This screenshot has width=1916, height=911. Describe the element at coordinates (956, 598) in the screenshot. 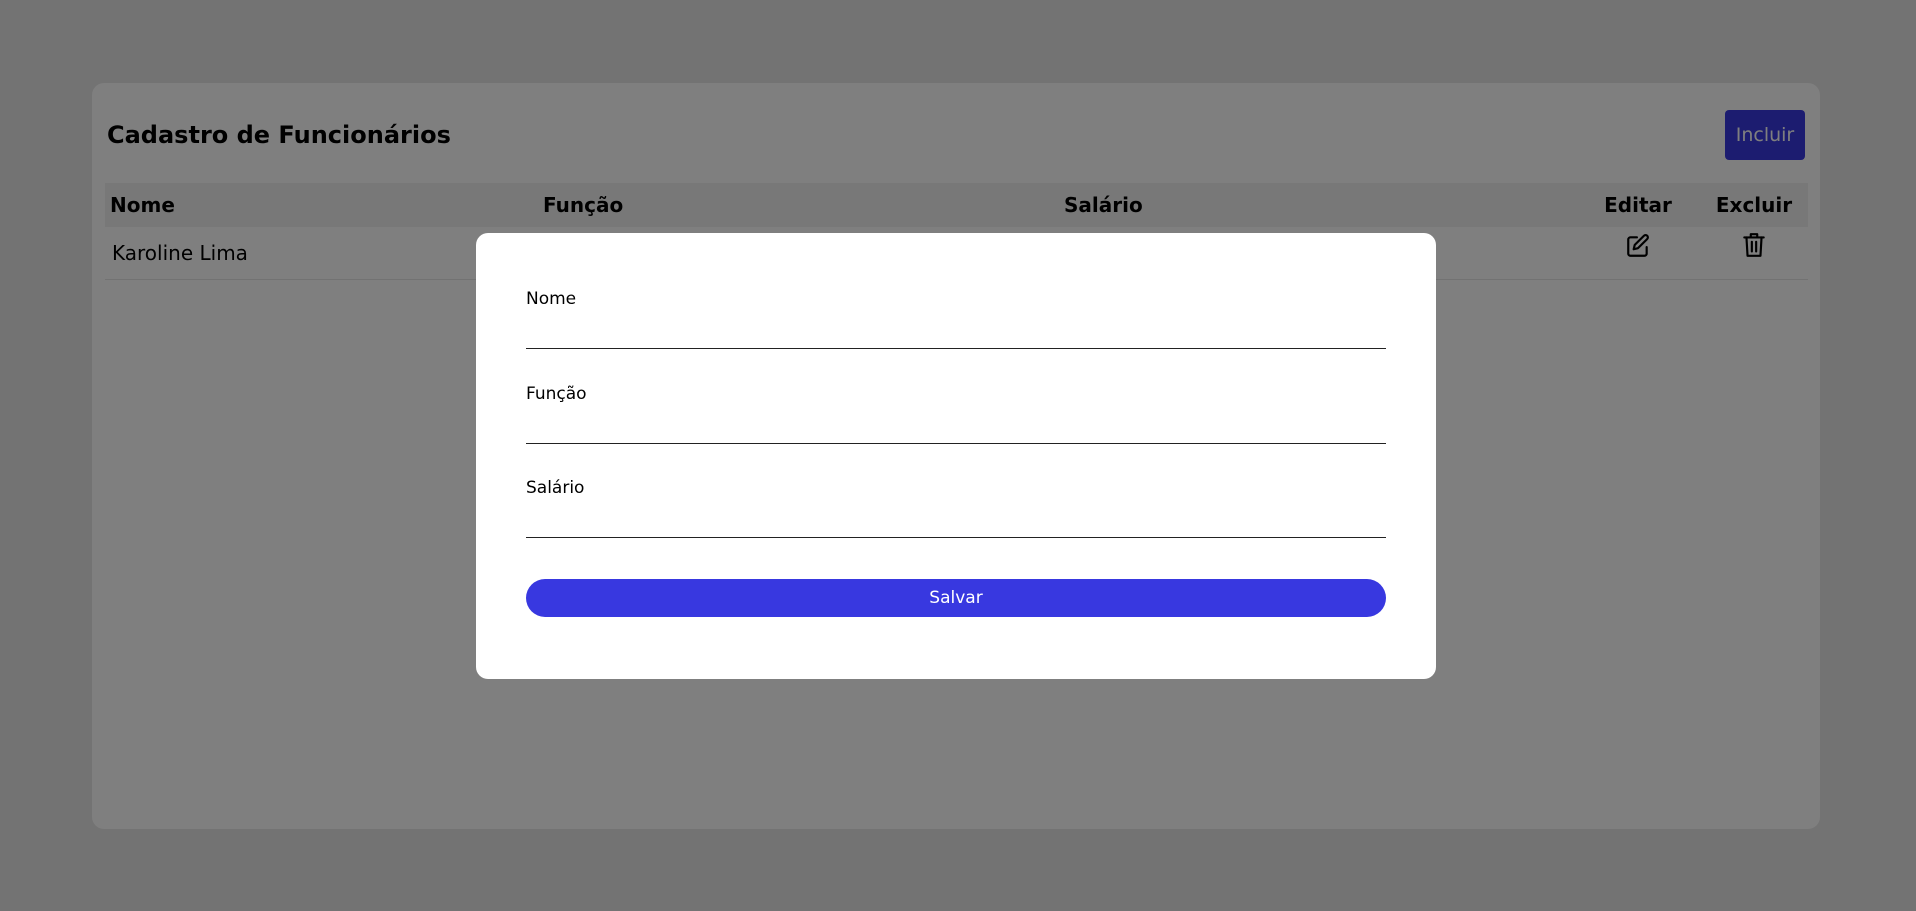

I see `save-button: Salvar` at that location.